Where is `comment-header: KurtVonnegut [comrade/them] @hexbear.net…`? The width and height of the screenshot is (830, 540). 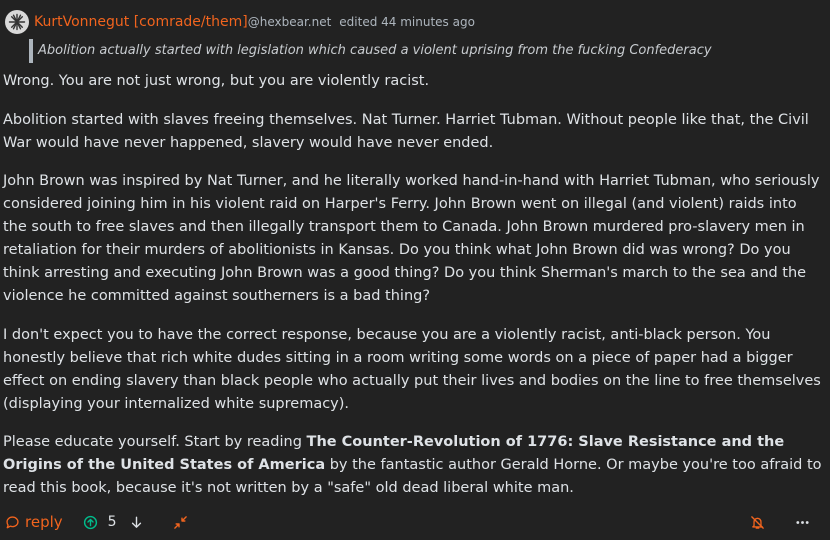
comment-header: KurtVonnegut [comrade/them] @hexbear.net… is located at coordinates (240, 22).